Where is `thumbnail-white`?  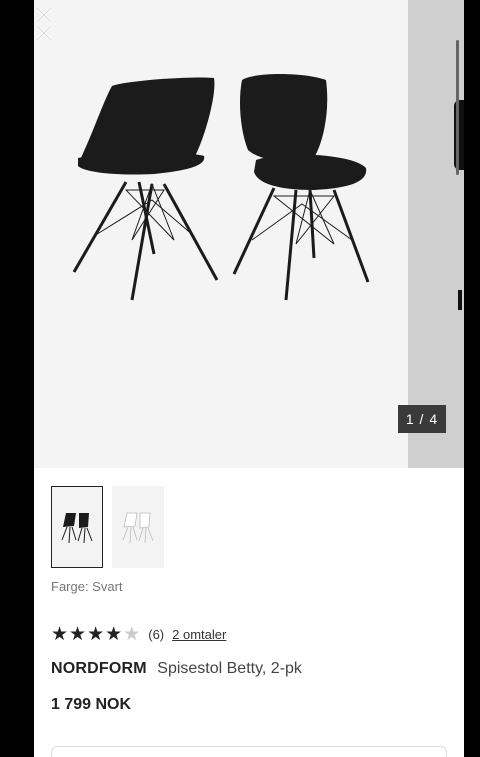 thumbnail-white is located at coordinates (138, 527).